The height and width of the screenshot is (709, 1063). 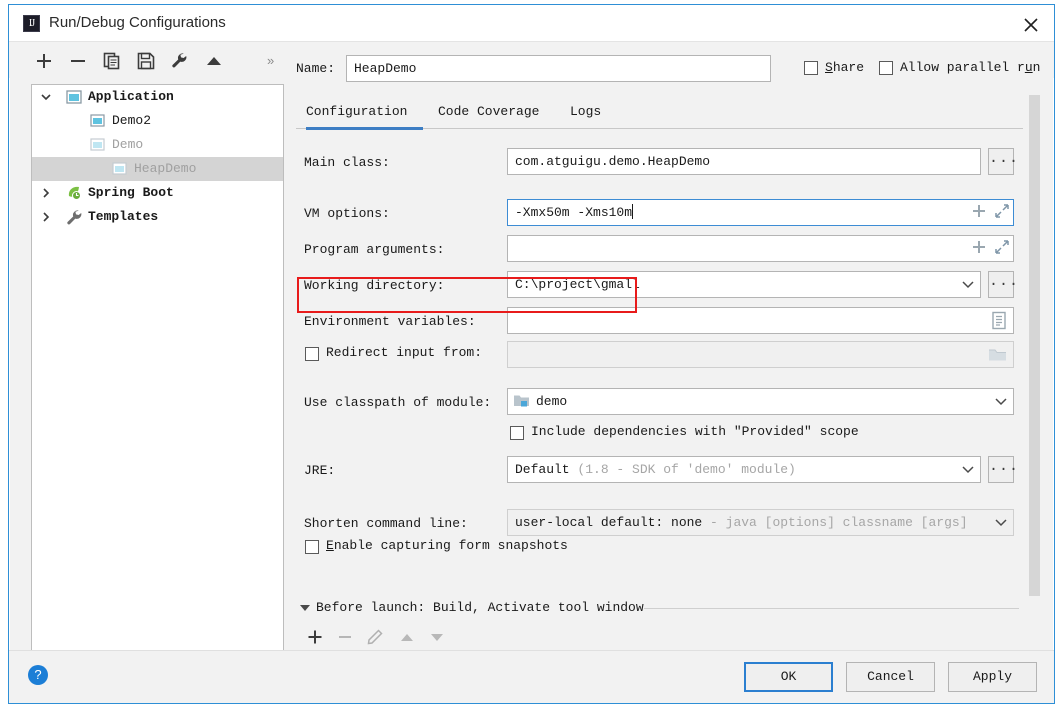 What do you see at coordinates (886, 68) in the screenshot?
I see `allow-parallel-run-checkbox` at bounding box center [886, 68].